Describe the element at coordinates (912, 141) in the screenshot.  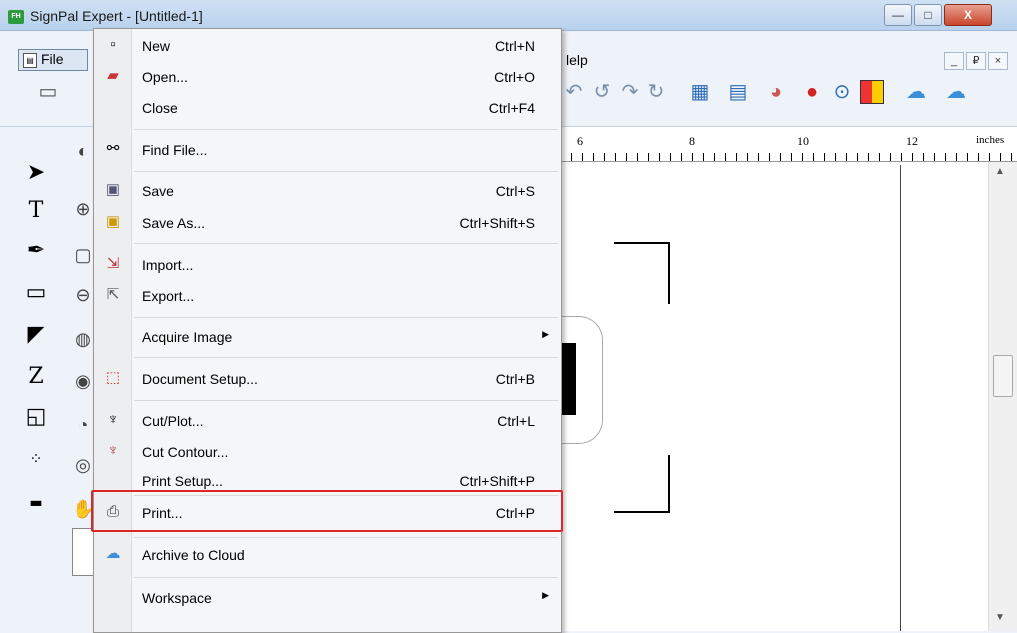
I see `ruler-number: 12` at that location.